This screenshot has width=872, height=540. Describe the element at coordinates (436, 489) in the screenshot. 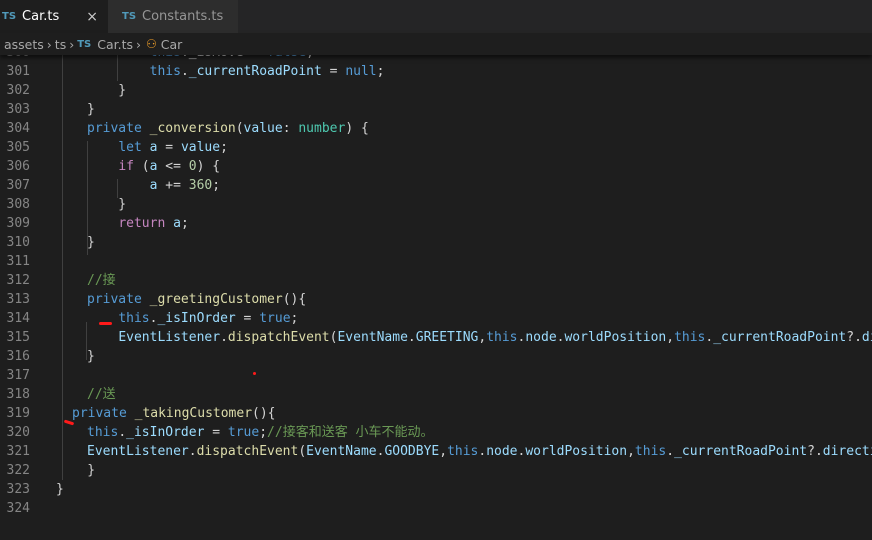

I see `code-line: 323}` at that location.